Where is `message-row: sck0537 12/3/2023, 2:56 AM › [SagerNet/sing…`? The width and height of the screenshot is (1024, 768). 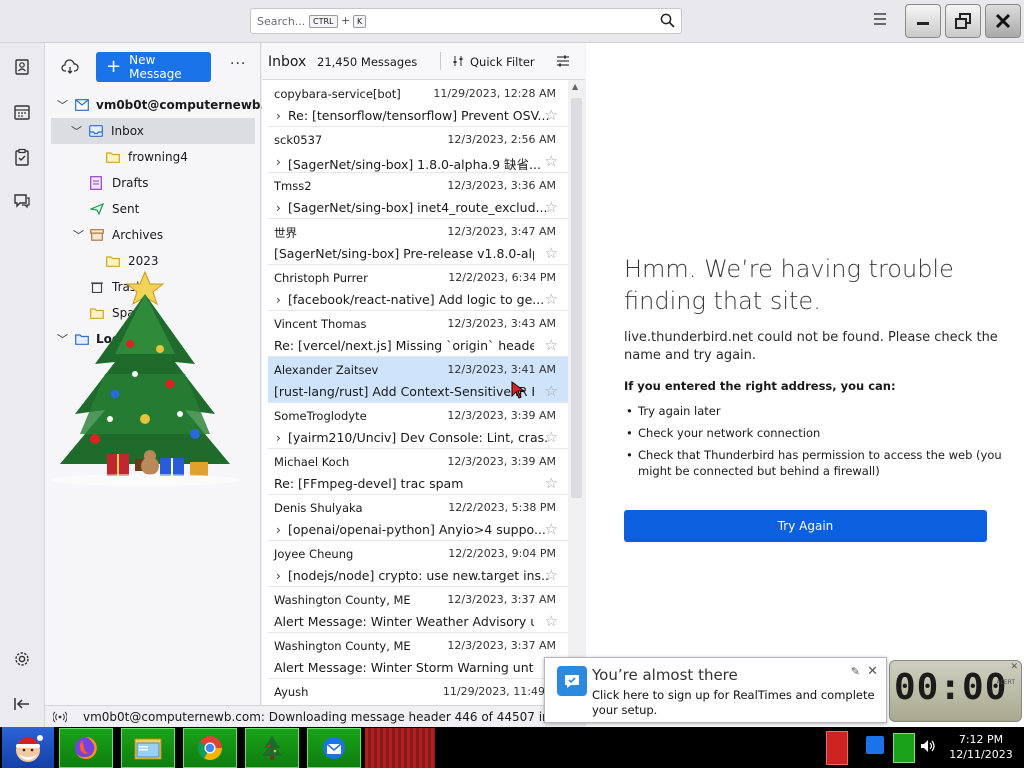 message-row: sck0537 12/3/2023, 2:56 AM › [SagerNet/sing… is located at coordinates (418, 150).